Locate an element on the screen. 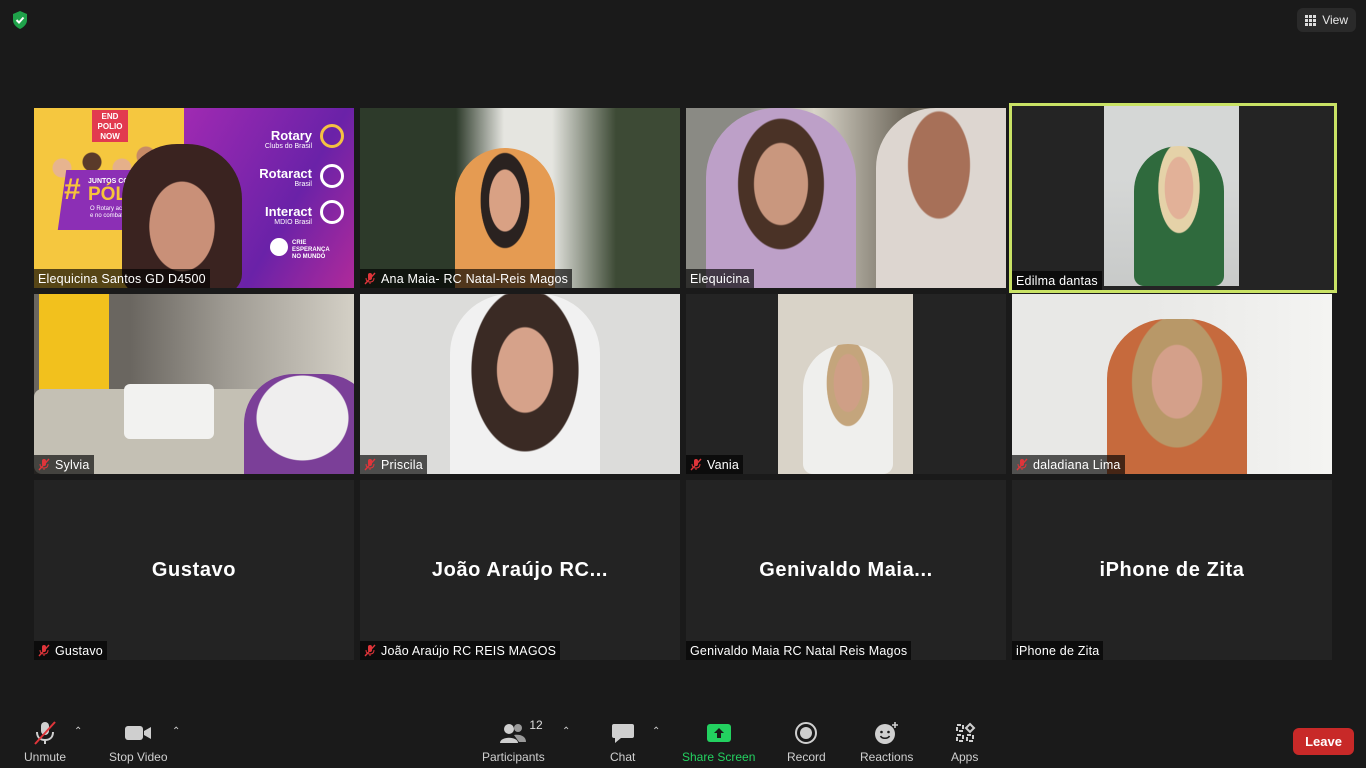  reactions-smiley-icon is located at coordinates (887, 733).